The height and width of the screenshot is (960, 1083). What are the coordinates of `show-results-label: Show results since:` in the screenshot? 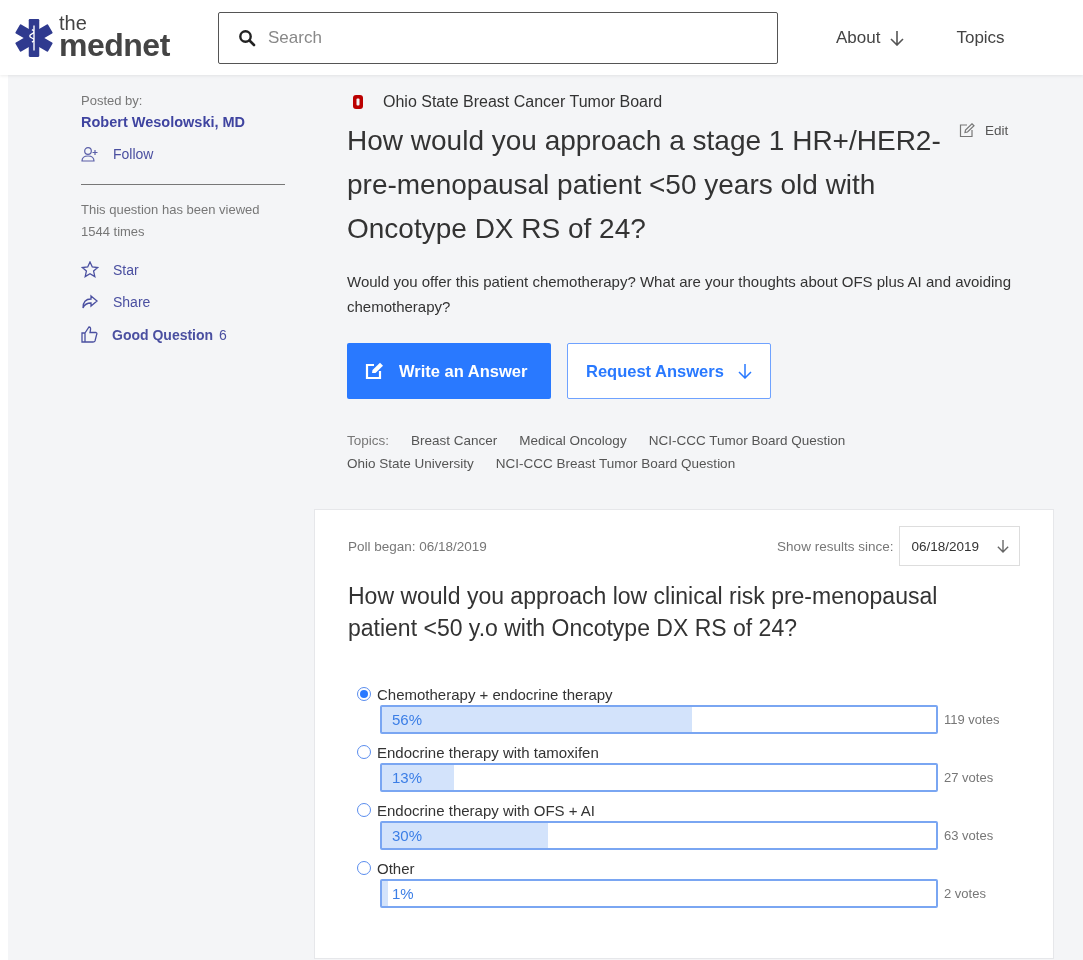 It's located at (835, 546).